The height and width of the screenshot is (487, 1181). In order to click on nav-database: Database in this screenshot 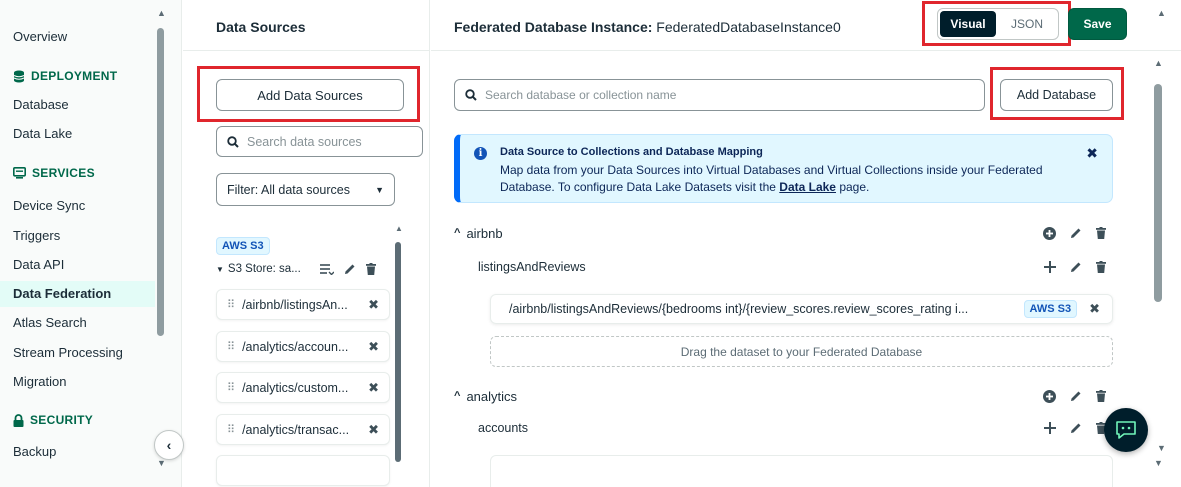, I will do `click(41, 104)`.